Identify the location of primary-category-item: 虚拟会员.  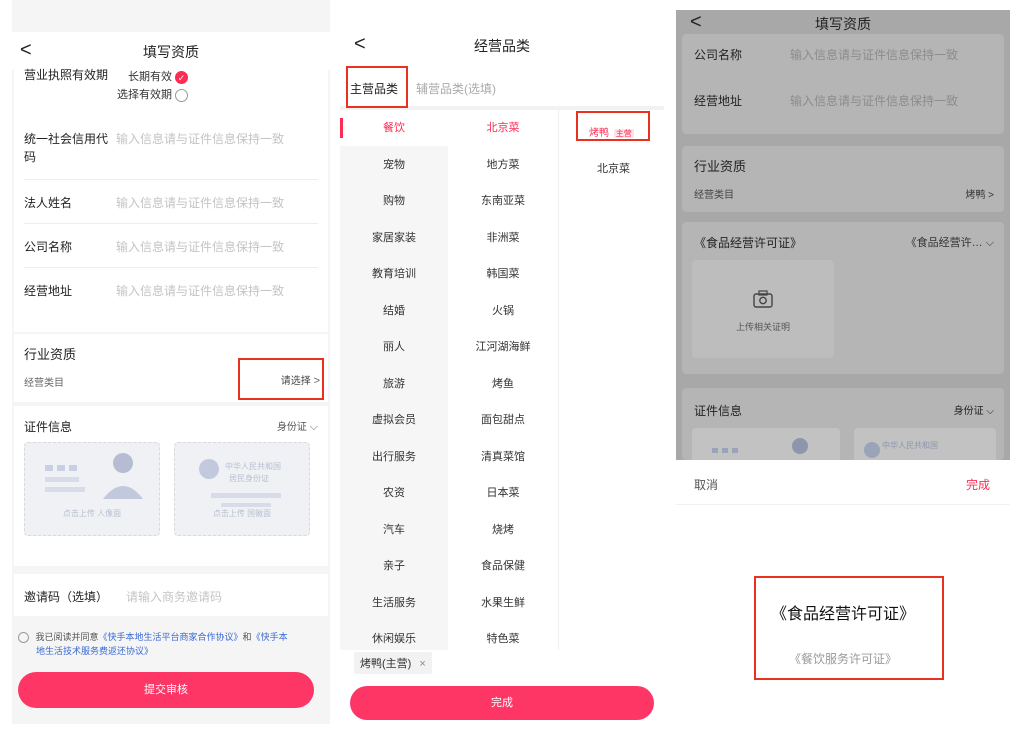
(394, 420).